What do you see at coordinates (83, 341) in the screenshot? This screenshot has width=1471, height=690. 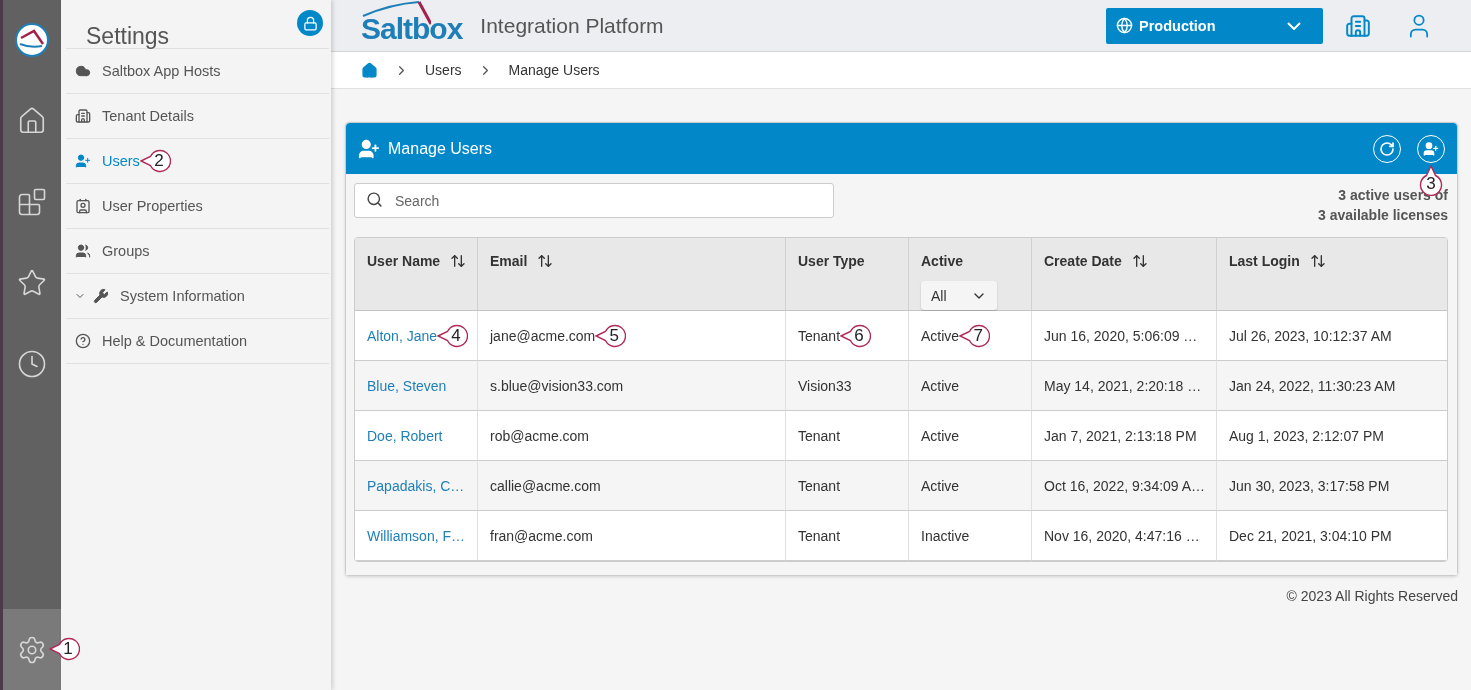 I see `help-icon` at bounding box center [83, 341].